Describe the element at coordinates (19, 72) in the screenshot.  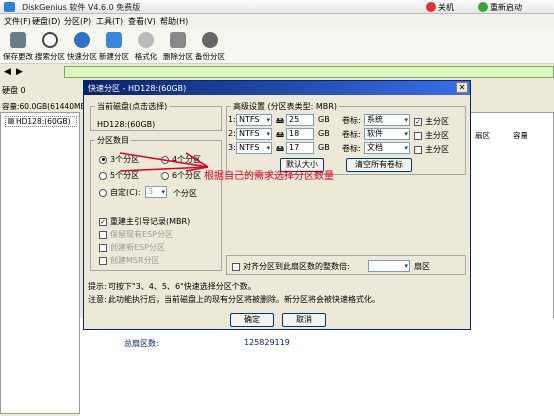
I see `next-disk-arrow-icon: ▶` at that location.